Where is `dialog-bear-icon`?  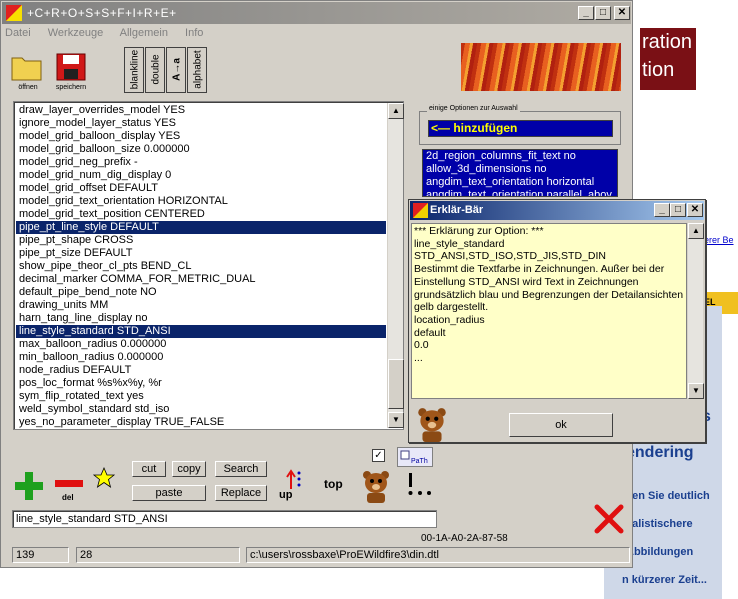 dialog-bear-icon is located at coordinates (432, 425).